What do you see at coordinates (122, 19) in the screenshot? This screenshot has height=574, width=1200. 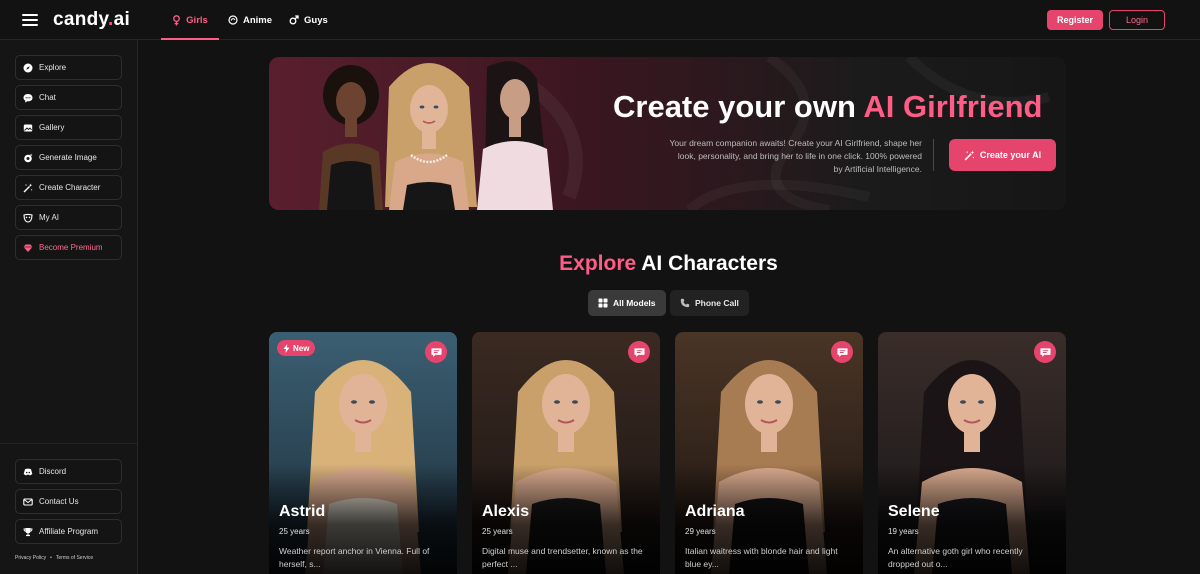 I see `logo-tld: ai` at bounding box center [122, 19].